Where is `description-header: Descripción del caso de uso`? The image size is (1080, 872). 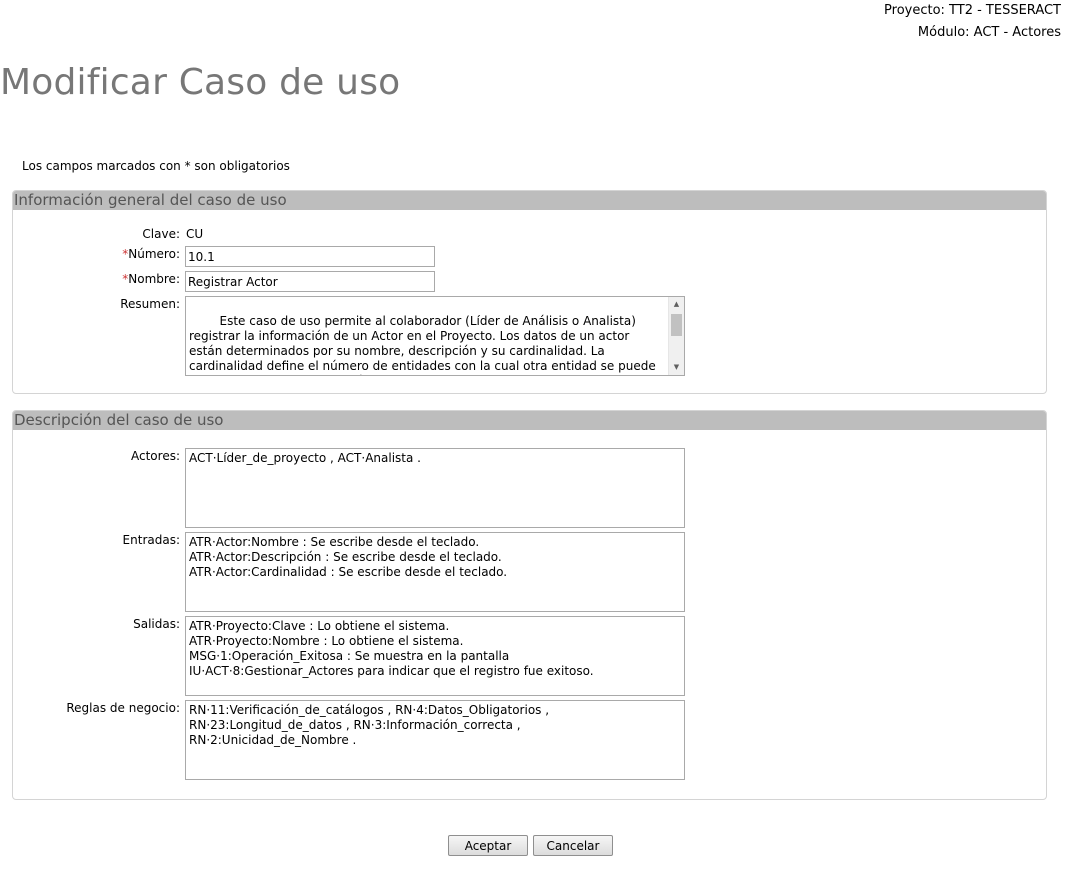 description-header: Descripción del caso de uso is located at coordinates (529, 420).